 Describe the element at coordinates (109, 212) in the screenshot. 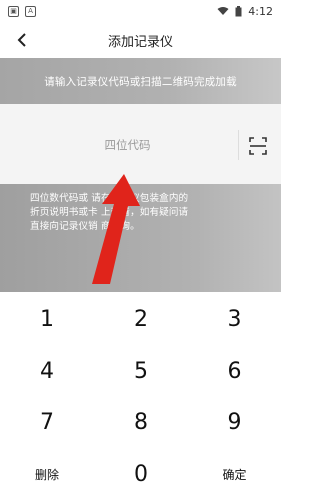

I see `hint-line-2: 折页说明书或卡 上查看，如有疑问请` at that location.